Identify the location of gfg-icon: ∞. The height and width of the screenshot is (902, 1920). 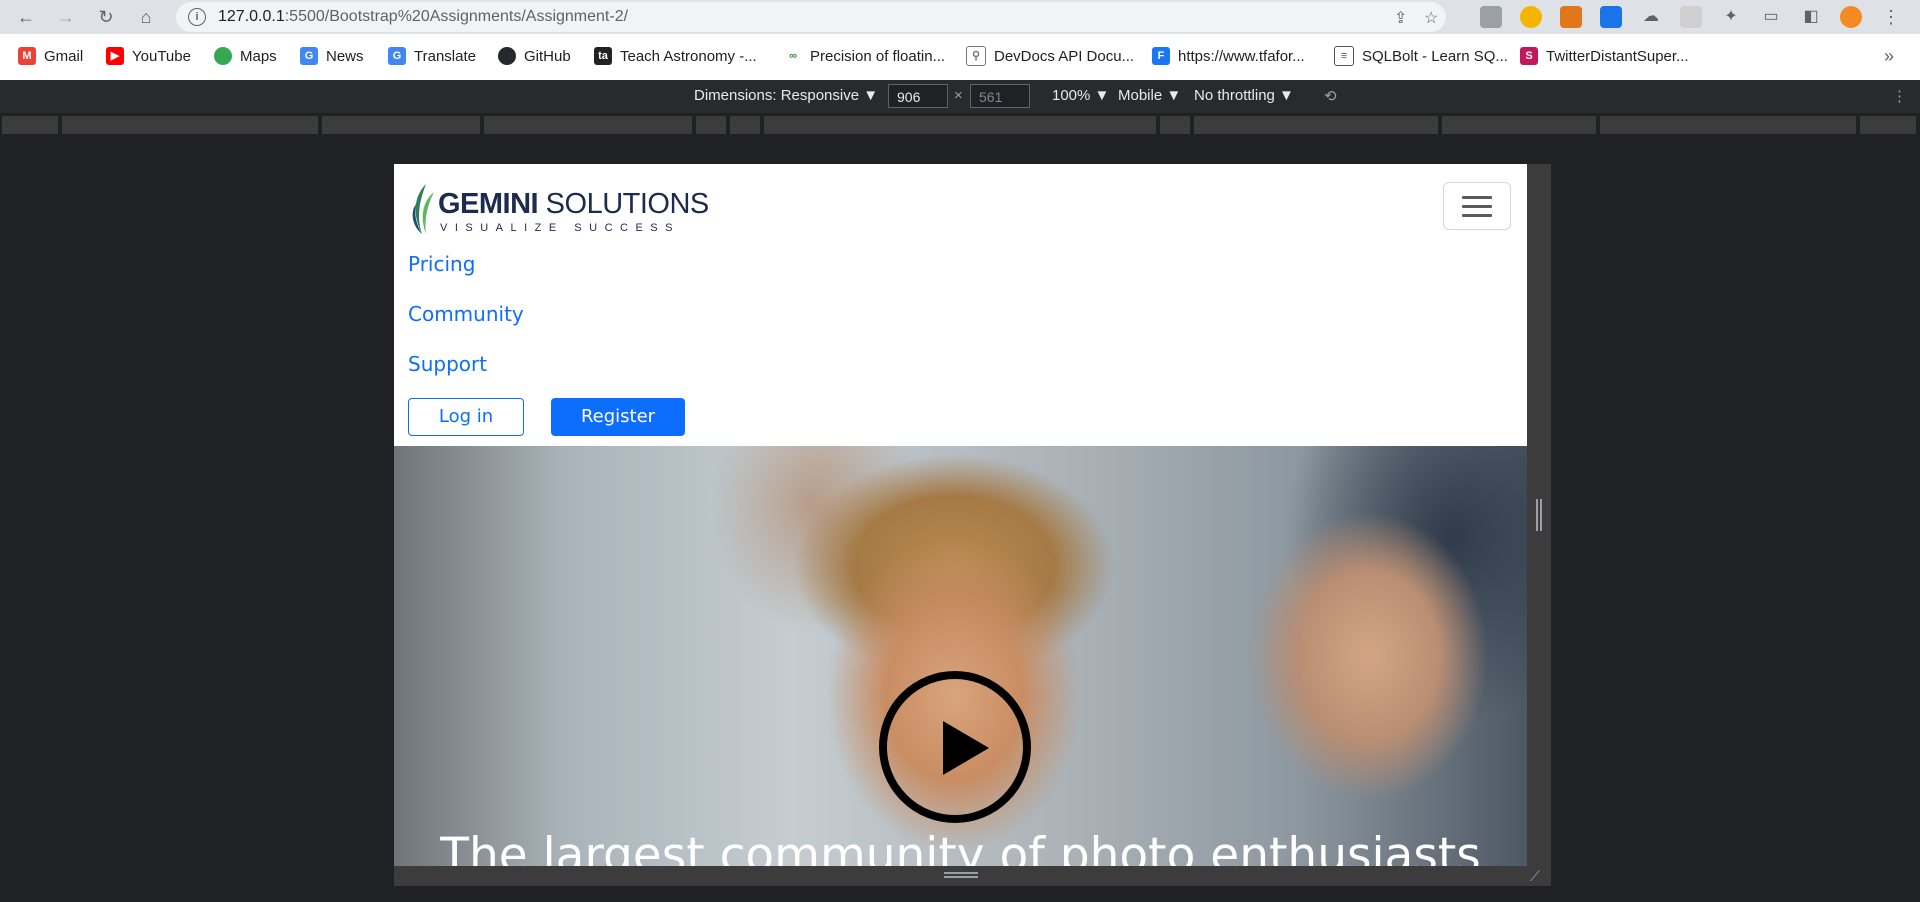
(793, 56).